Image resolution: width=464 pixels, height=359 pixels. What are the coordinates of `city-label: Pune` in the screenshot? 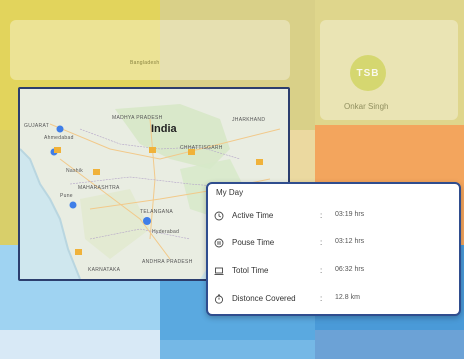 It's located at (66, 196).